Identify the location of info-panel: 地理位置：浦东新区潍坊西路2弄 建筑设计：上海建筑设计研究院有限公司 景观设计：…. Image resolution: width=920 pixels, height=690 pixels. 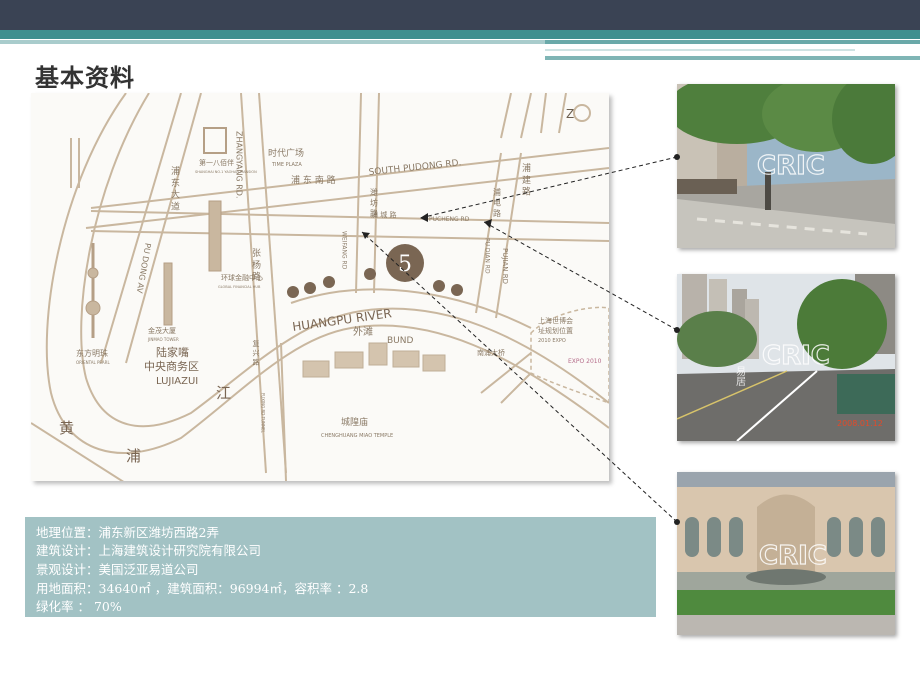
(340, 567).